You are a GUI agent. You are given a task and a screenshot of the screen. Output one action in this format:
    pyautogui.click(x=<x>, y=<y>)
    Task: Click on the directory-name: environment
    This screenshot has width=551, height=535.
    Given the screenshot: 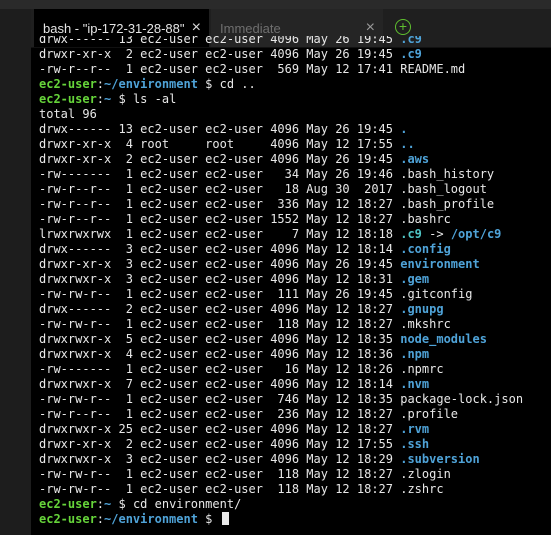 What is the action you would take?
    pyautogui.click(x=440, y=264)
    